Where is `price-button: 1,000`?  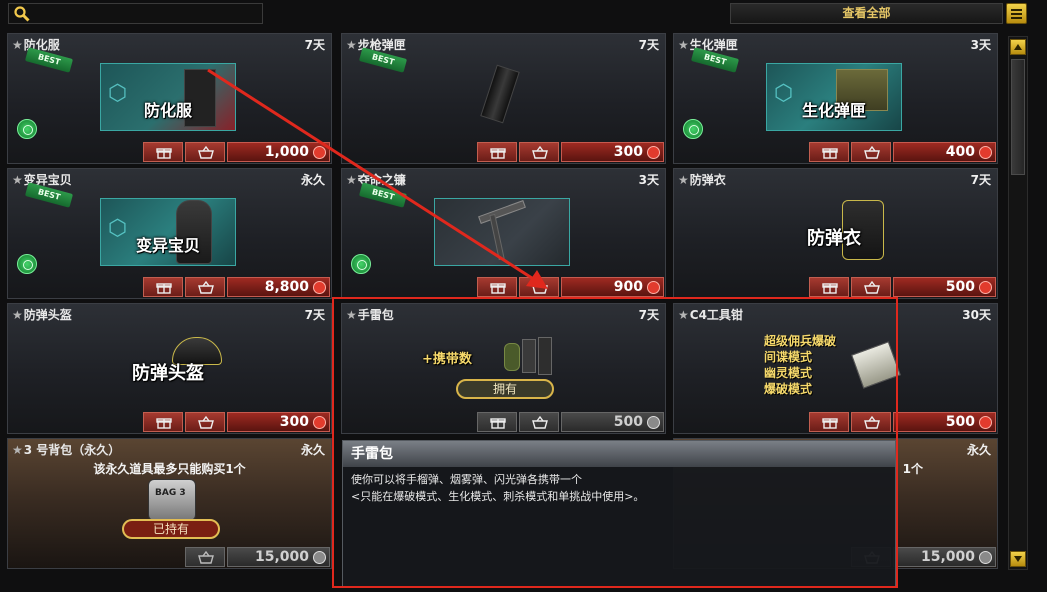 price-button: 1,000 is located at coordinates (278, 152).